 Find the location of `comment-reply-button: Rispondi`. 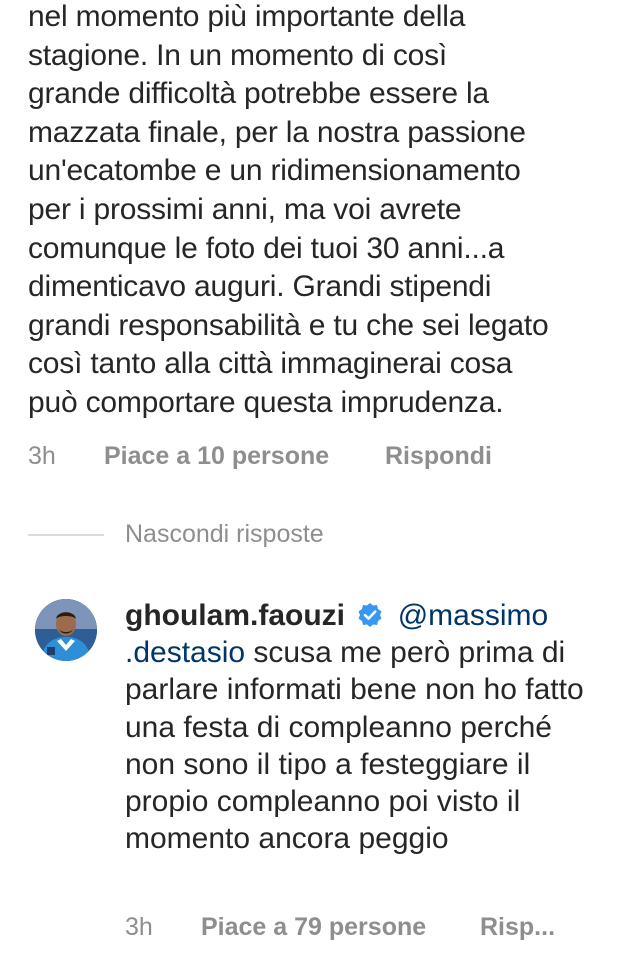

comment-reply-button: Rispondi is located at coordinates (438, 456).